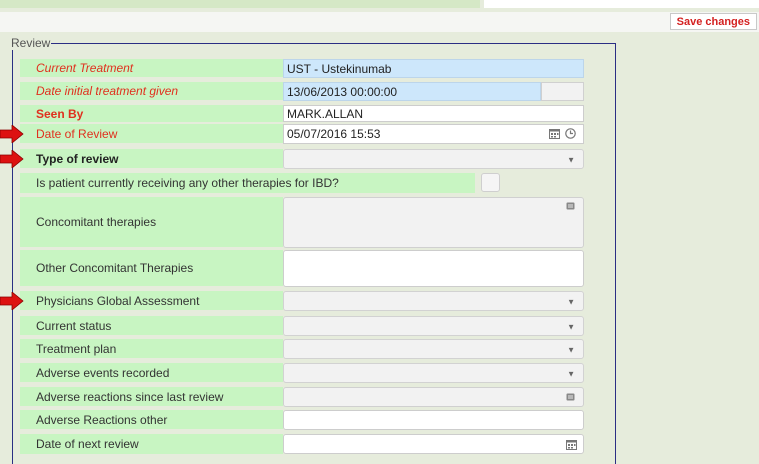 Image resolution: width=759 pixels, height=464 pixels. I want to click on current-status-label: Current status, so click(151, 325).